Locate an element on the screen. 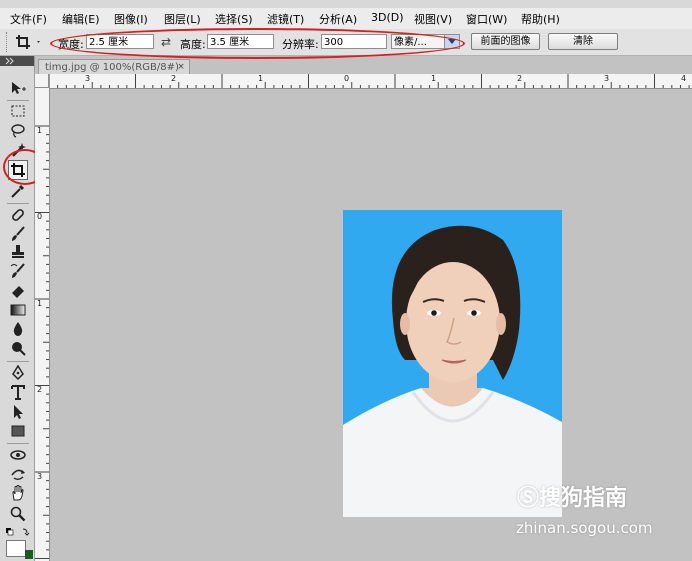  ruler-origin is located at coordinates (42, 81).